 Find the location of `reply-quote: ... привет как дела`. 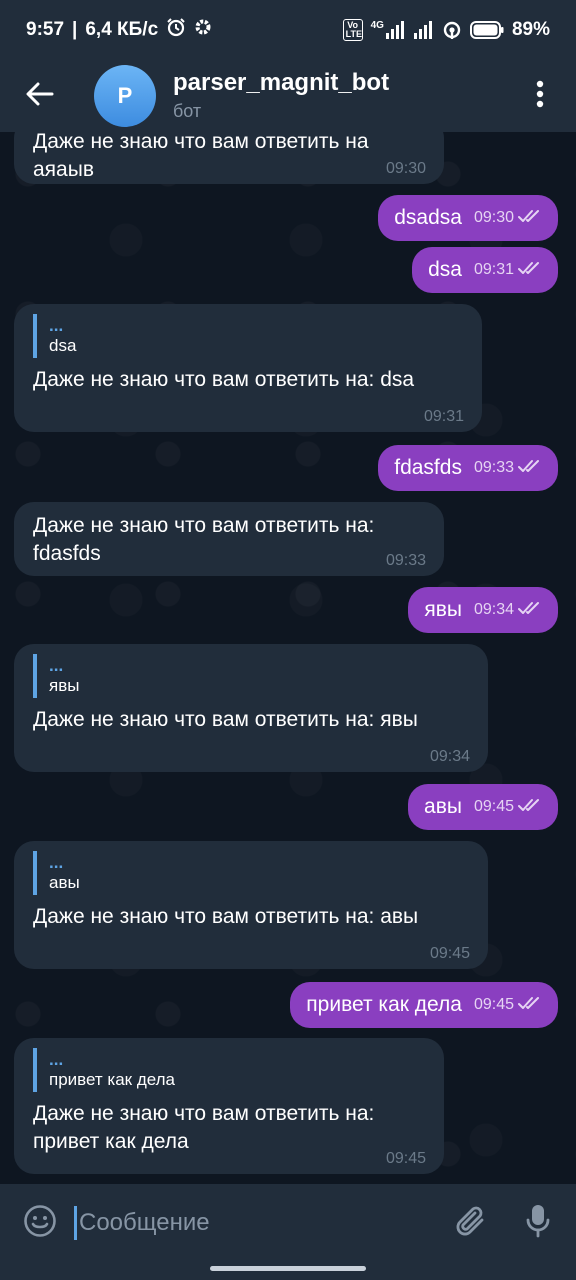

reply-quote: ... привет как дела is located at coordinates (229, 1070).